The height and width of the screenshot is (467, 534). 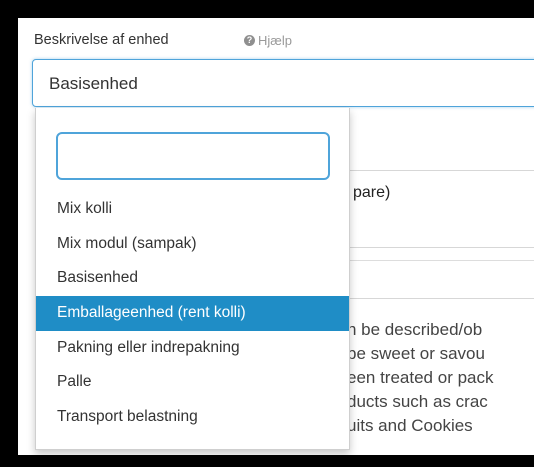 What do you see at coordinates (93, 83) in the screenshot?
I see `selected-value: Basisenhed` at bounding box center [93, 83].